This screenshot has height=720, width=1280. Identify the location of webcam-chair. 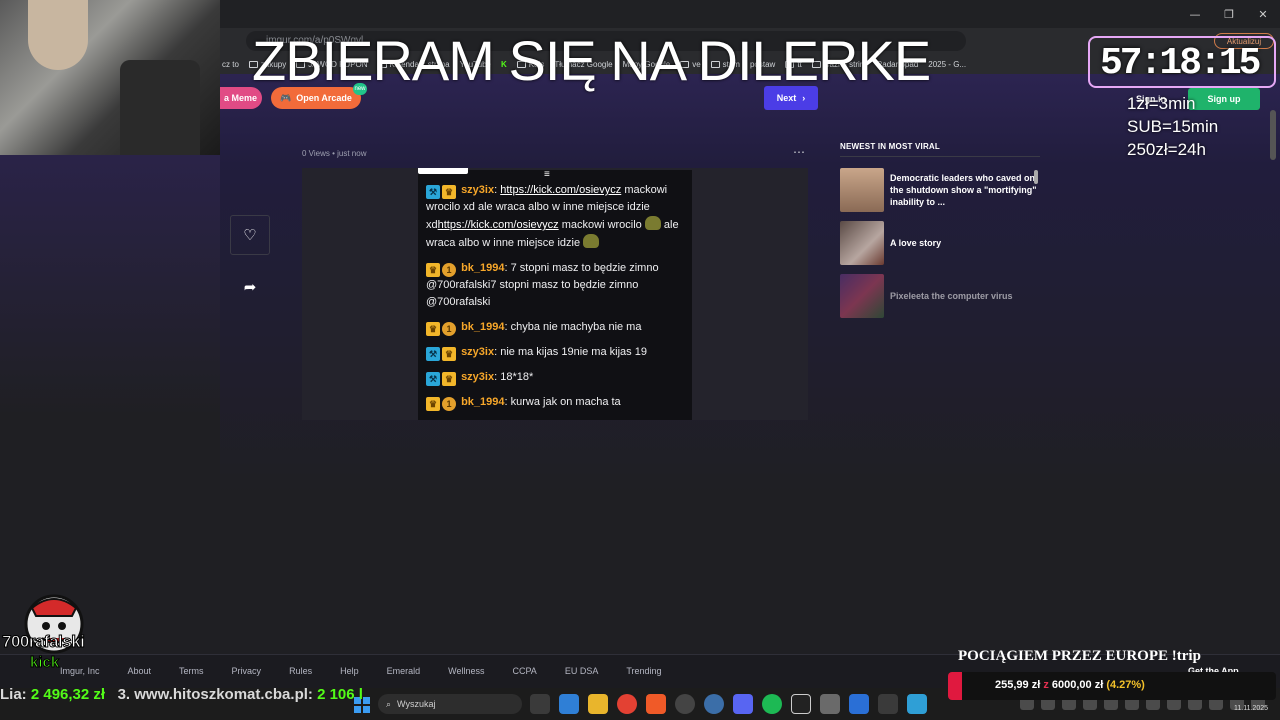
(160, 107).